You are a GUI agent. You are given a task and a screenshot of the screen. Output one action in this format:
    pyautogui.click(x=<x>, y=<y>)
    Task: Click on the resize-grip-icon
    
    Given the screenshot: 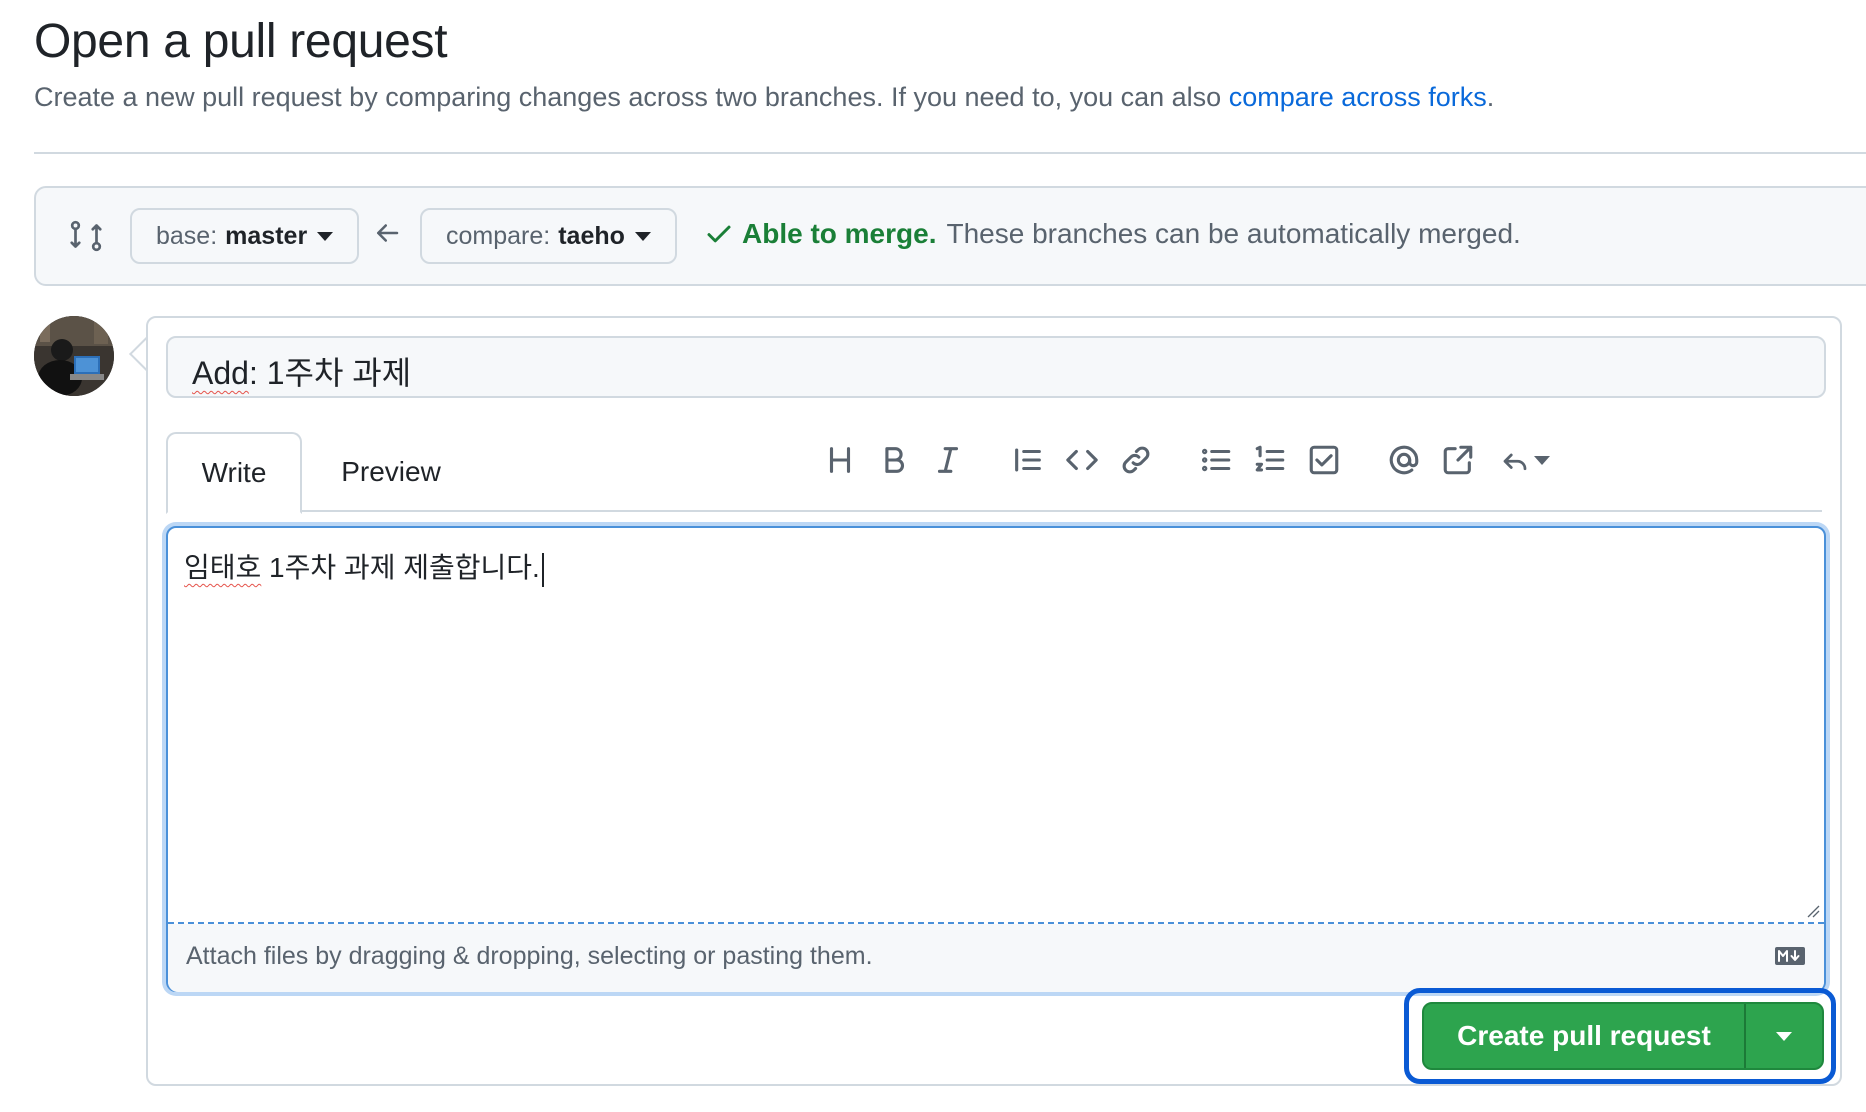 What is the action you would take?
    pyautogui.click(x=1813, y=911)
    